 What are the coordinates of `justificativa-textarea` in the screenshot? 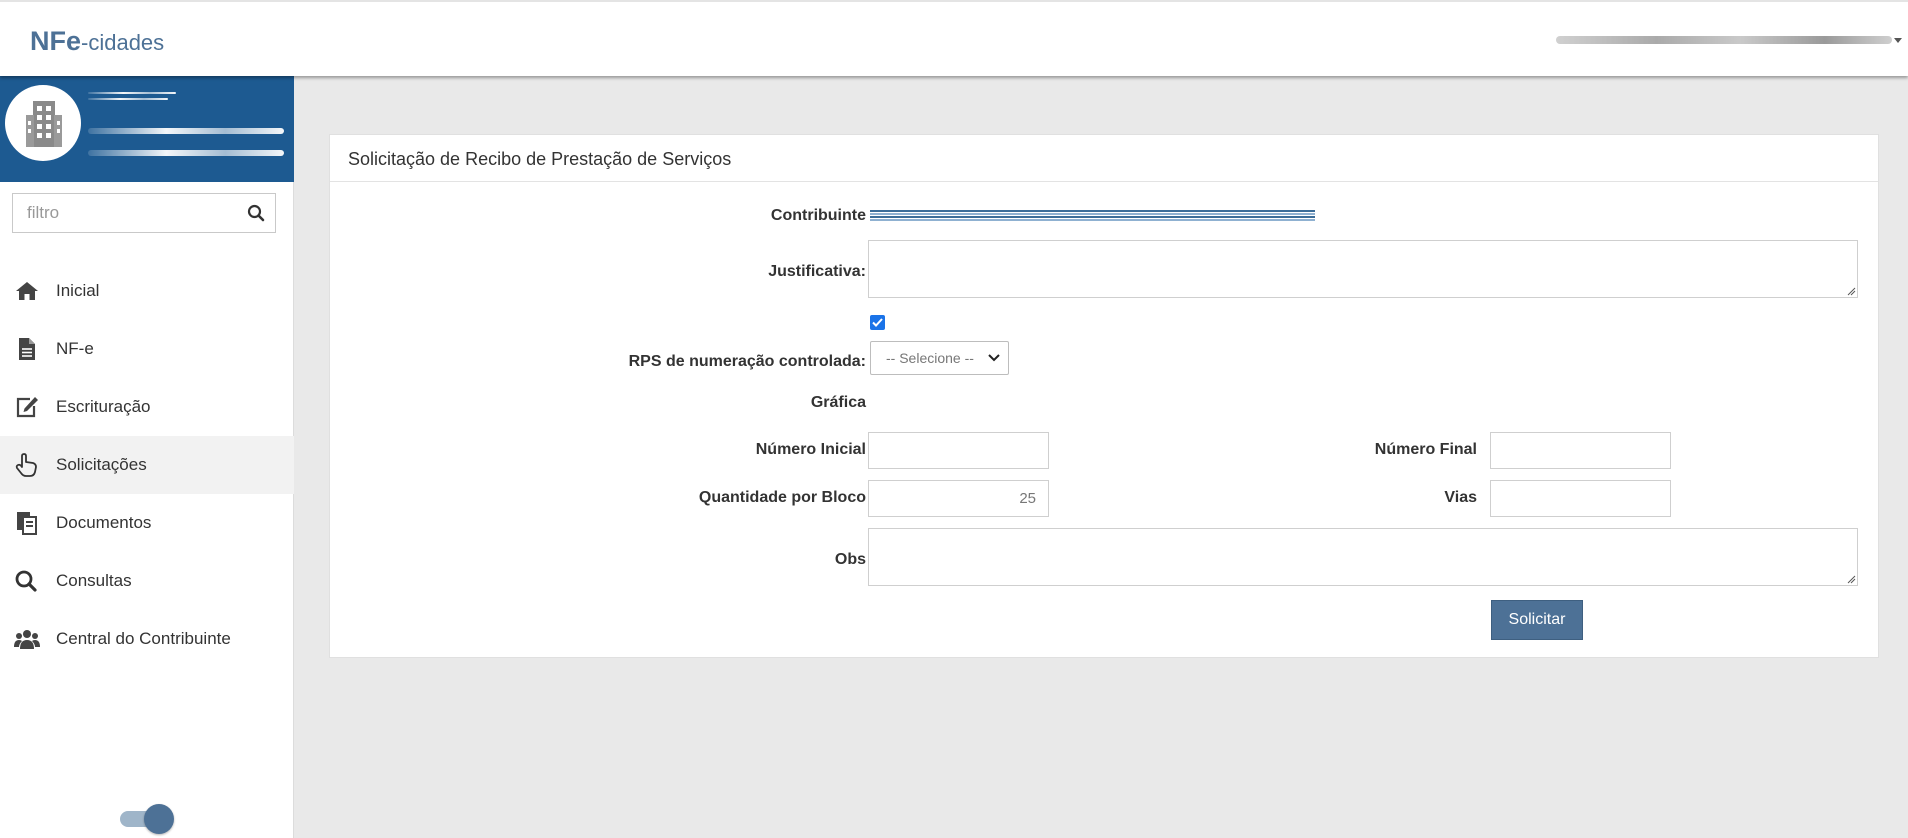 It's located at (1363, 269).